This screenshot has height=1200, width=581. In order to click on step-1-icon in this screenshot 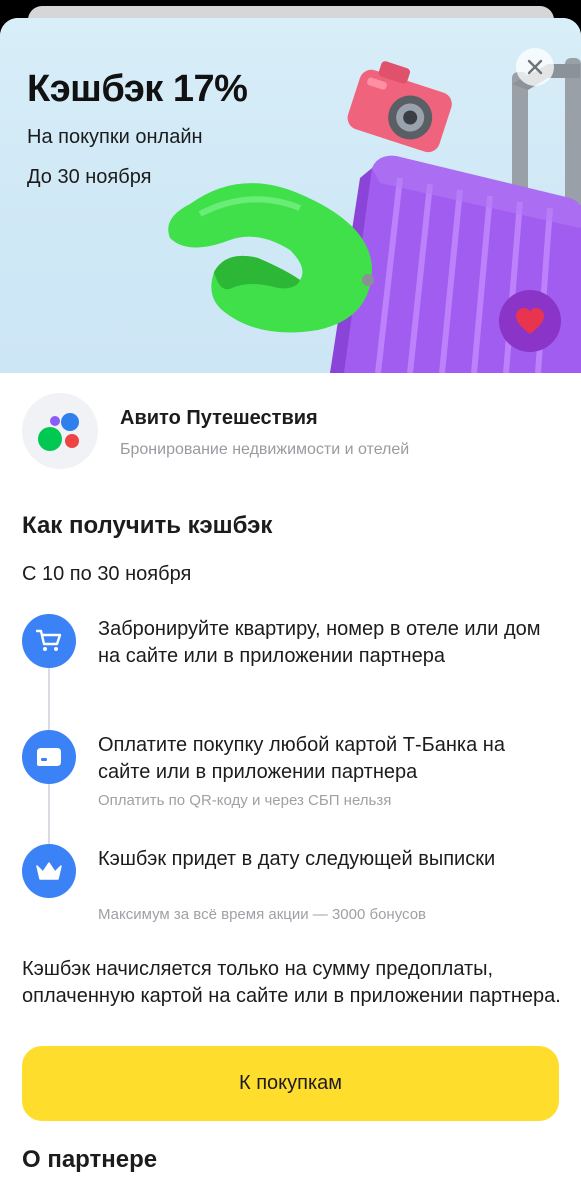, I will do `click(49, 641)`.